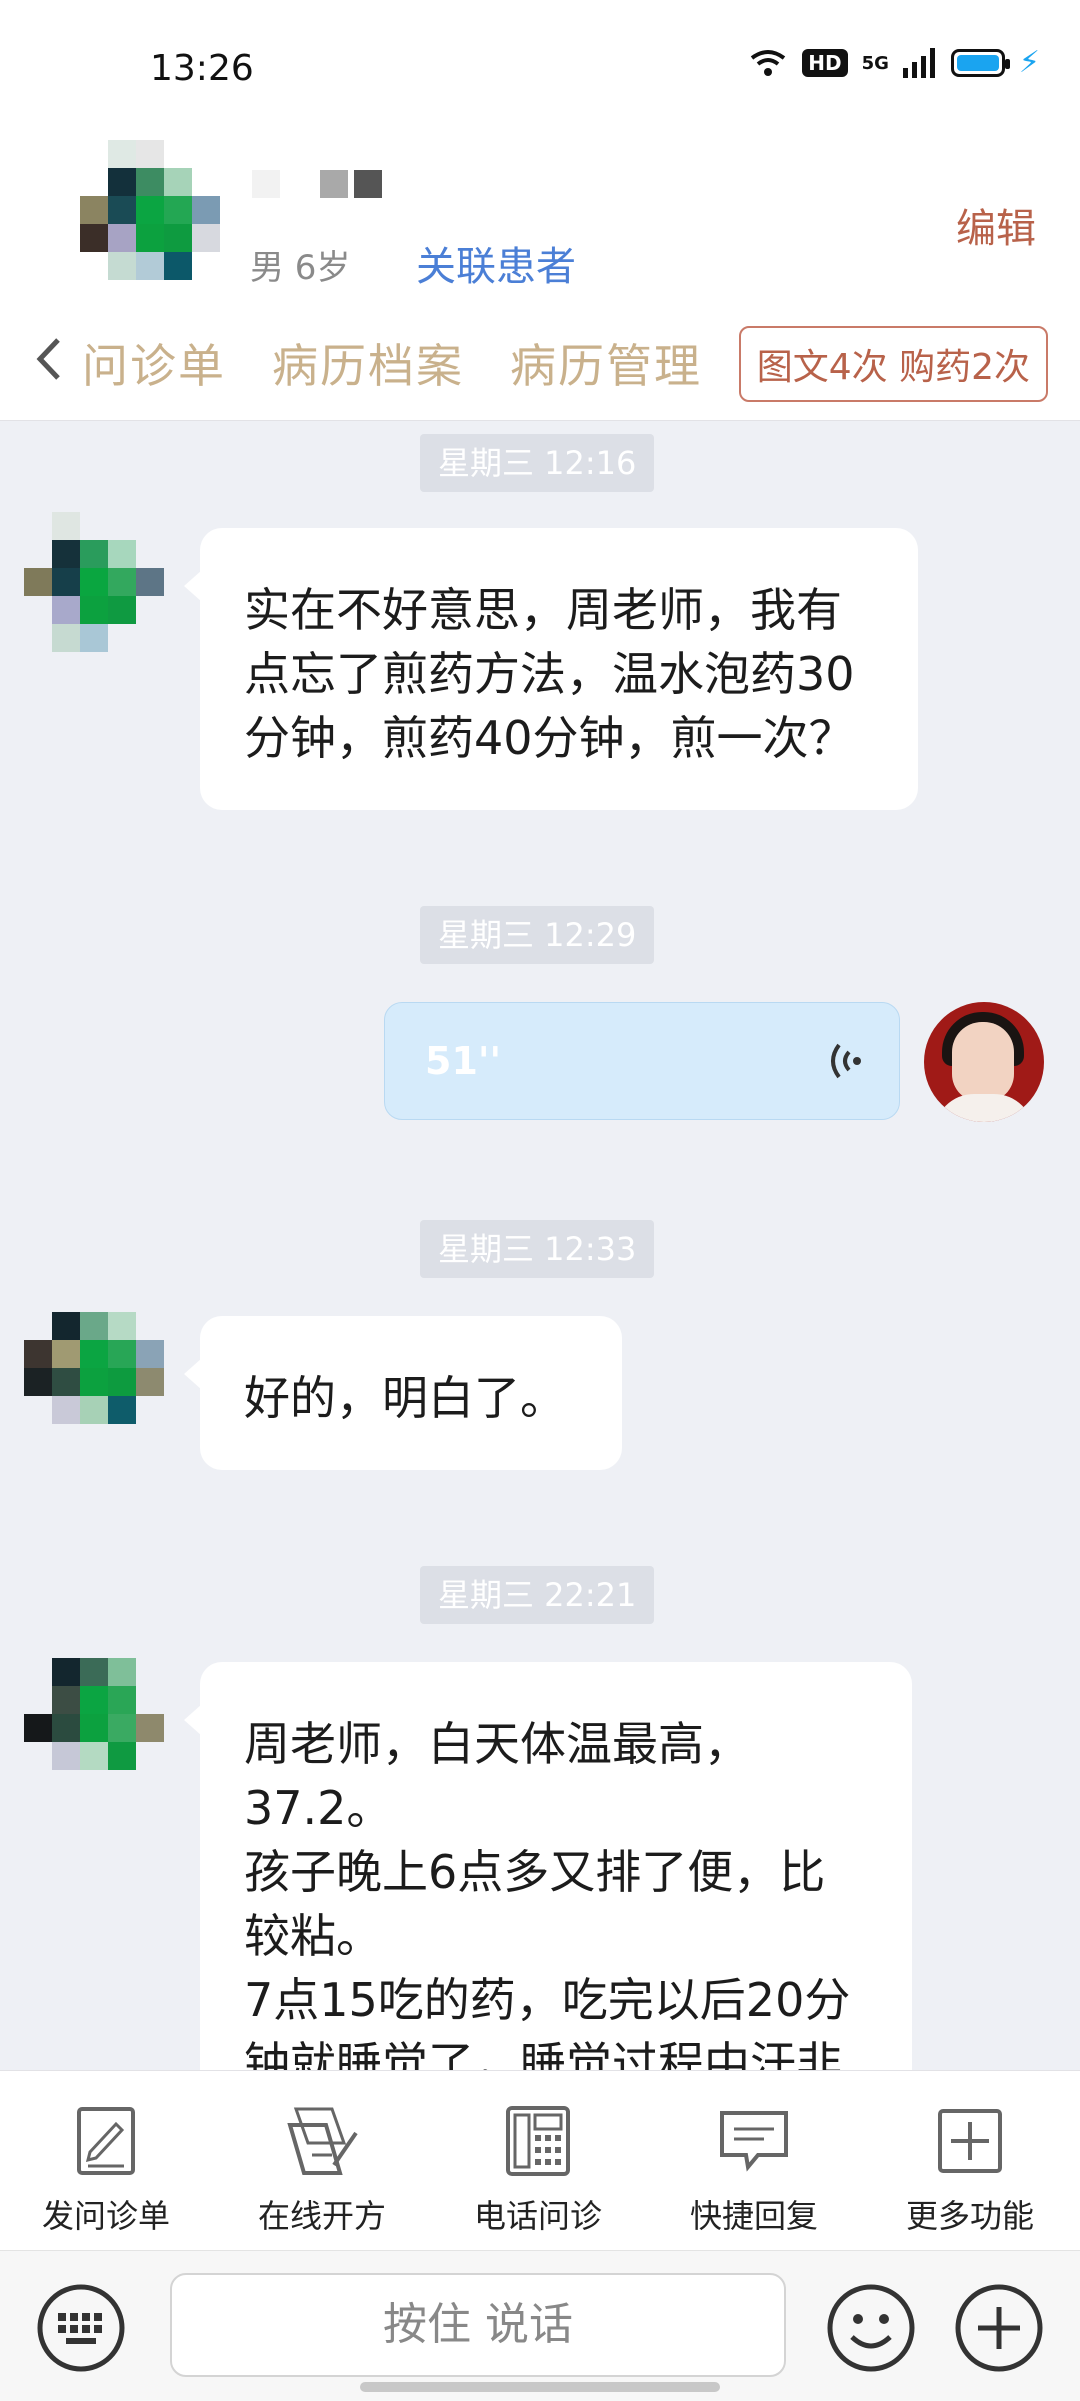 The image size is (1080, 2401). What do you see at coordinates (642, 1061) in the screenshot?
I see `voice-message-outgoing: 51''` at bounding box center [642, 1061].